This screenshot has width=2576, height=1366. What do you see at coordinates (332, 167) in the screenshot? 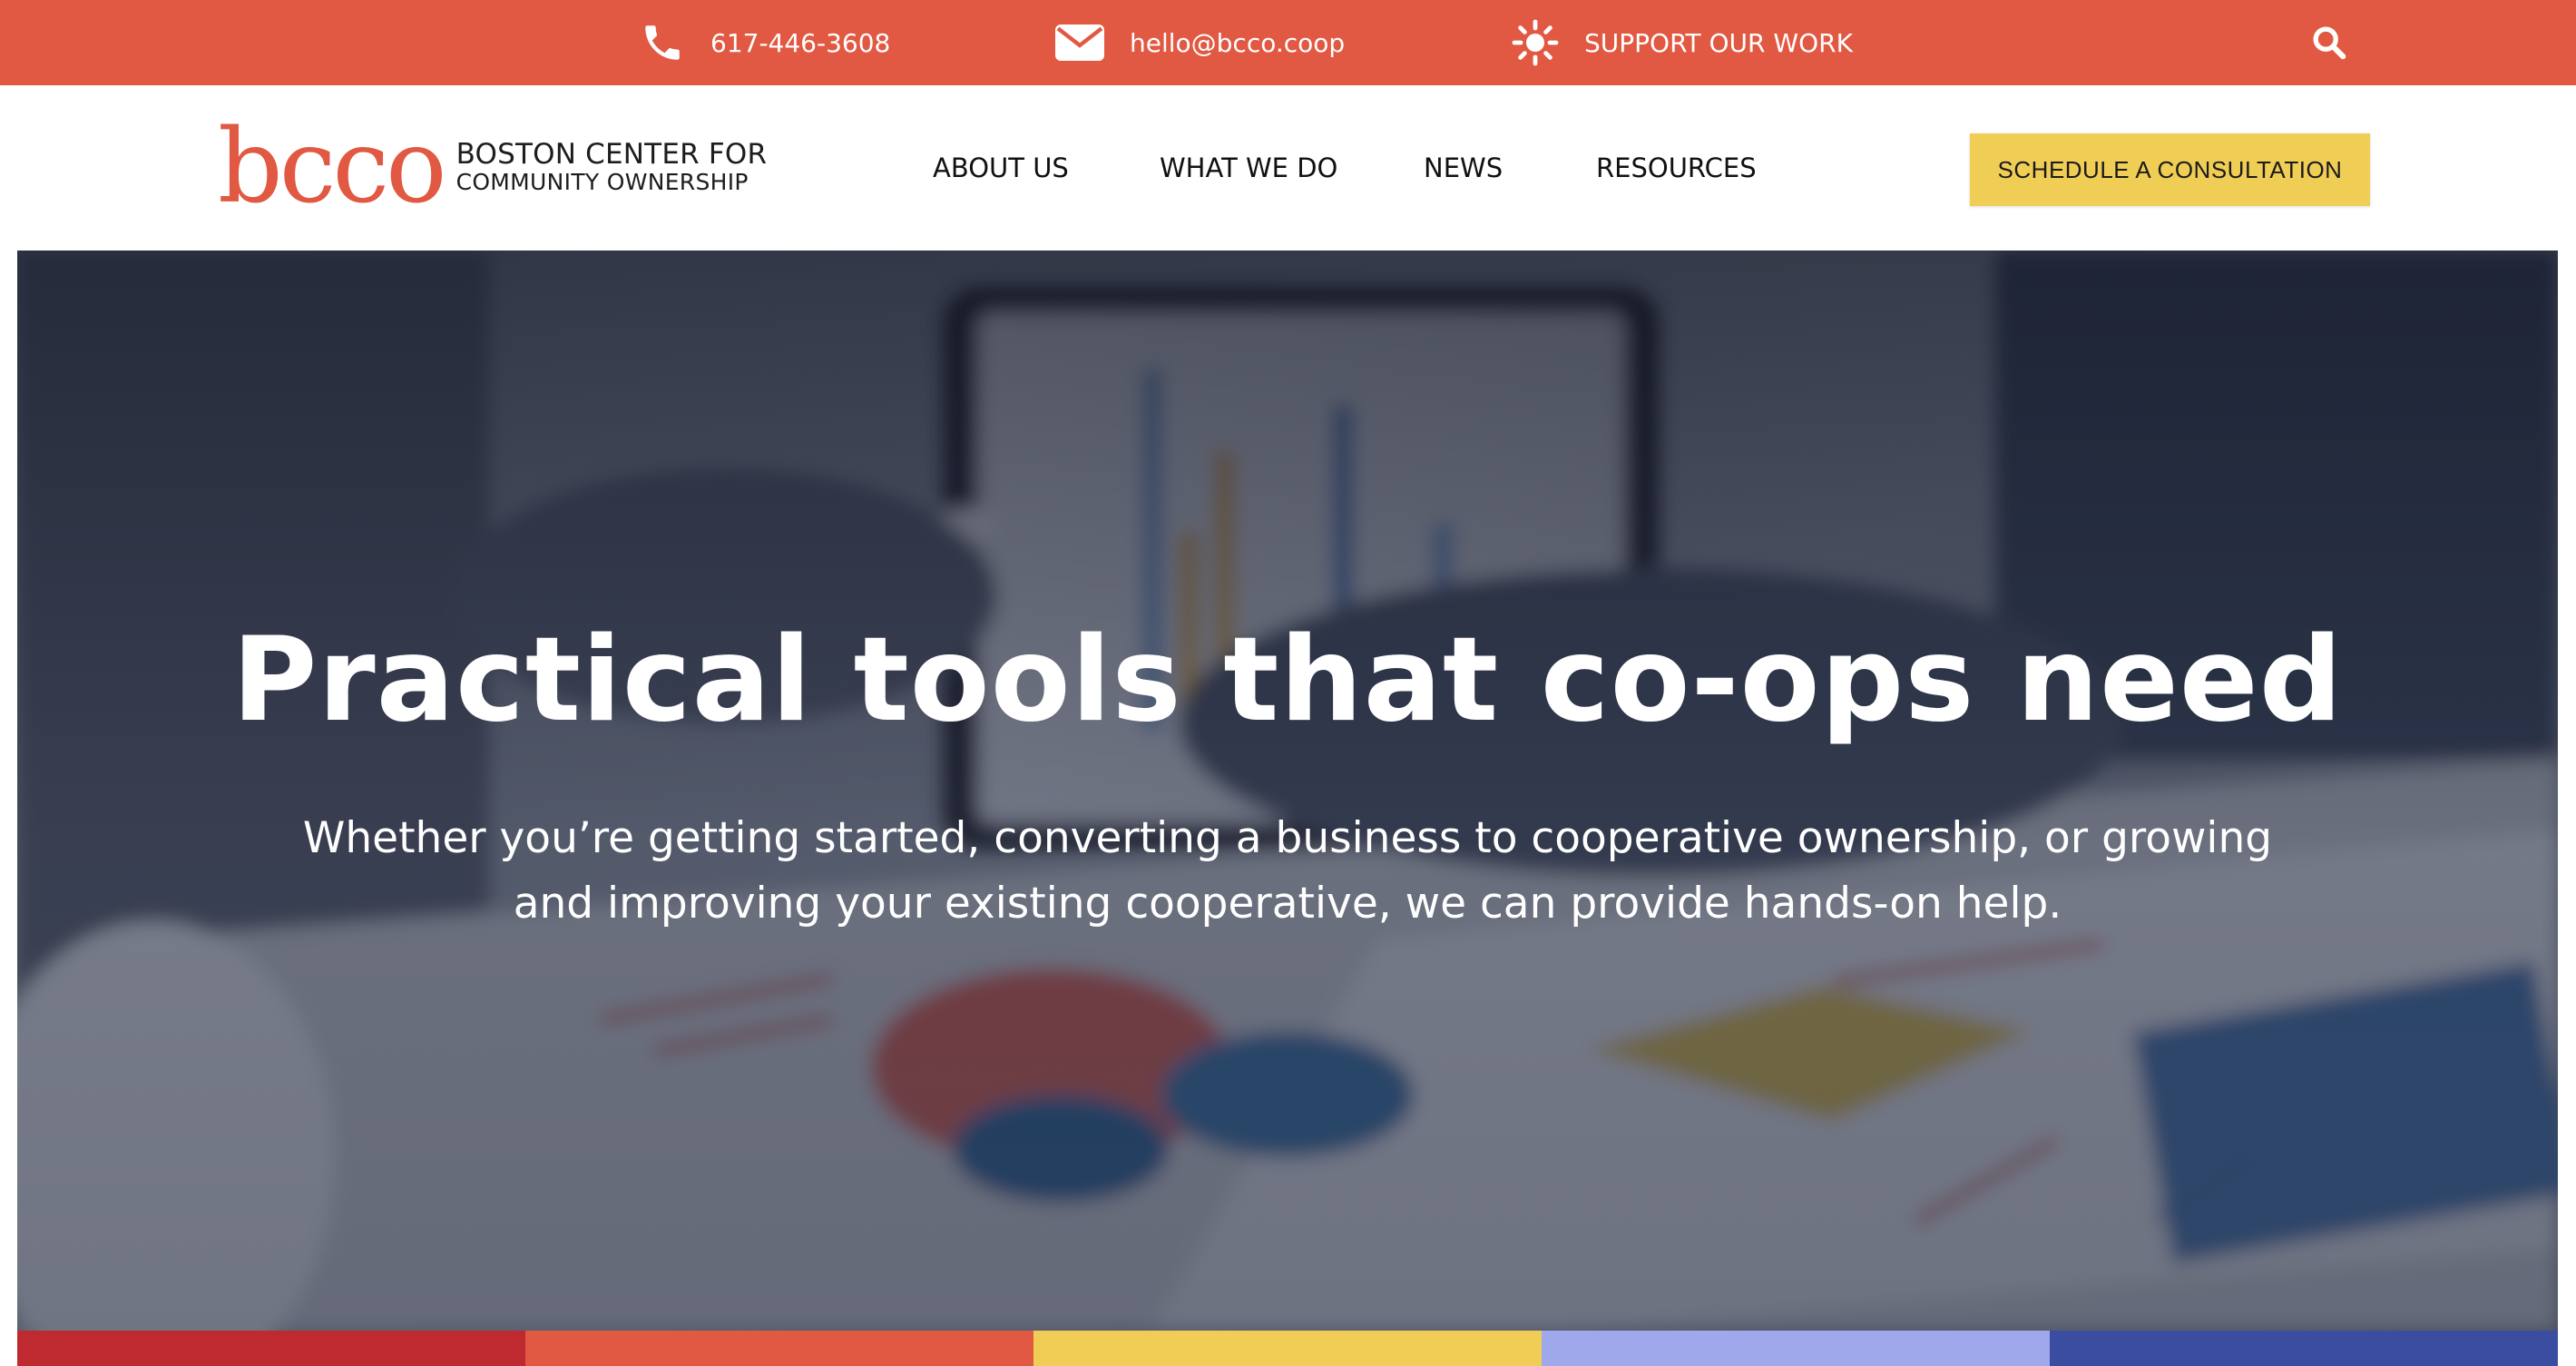
I see `logo-wordmark: bcco` at bounding box center [332, 167].